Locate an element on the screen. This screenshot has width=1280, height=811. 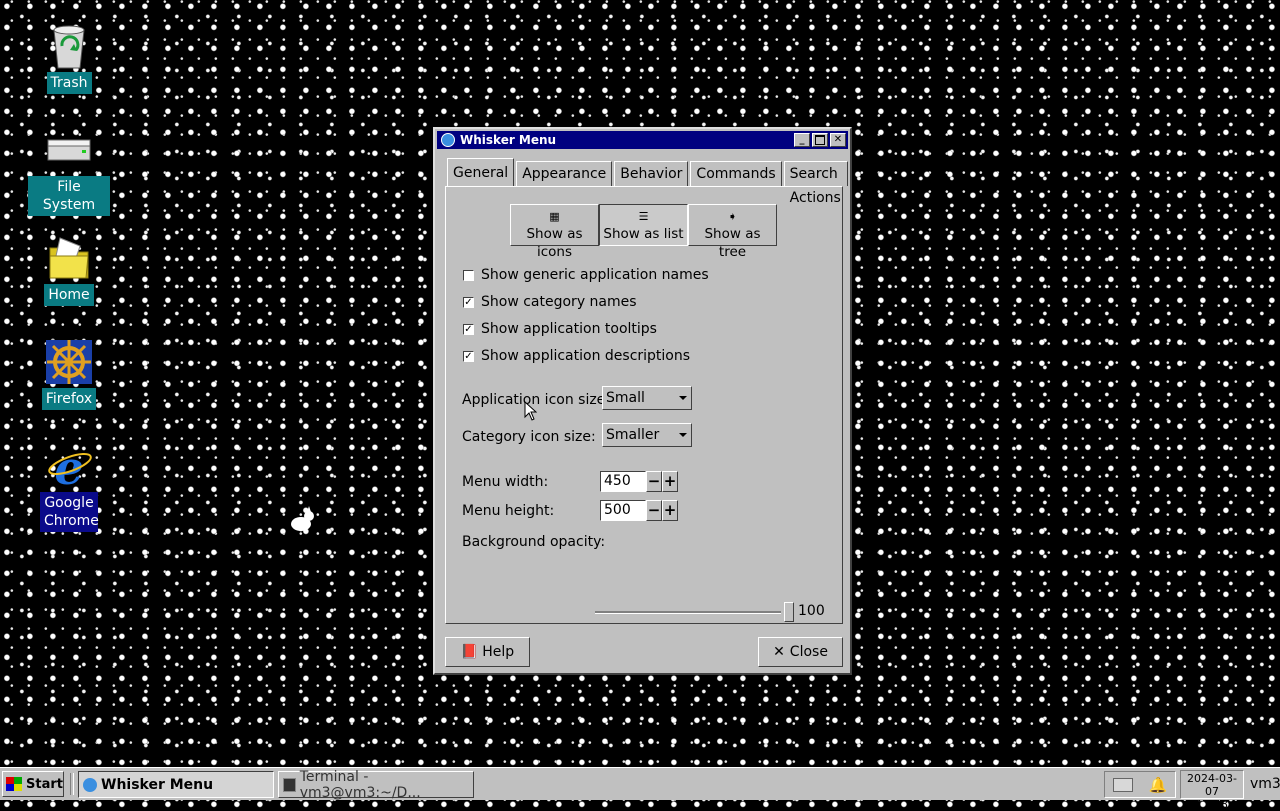
checkbox-tooltips-row: ✓ Show application tooltips is located at coordinates (560, 329).